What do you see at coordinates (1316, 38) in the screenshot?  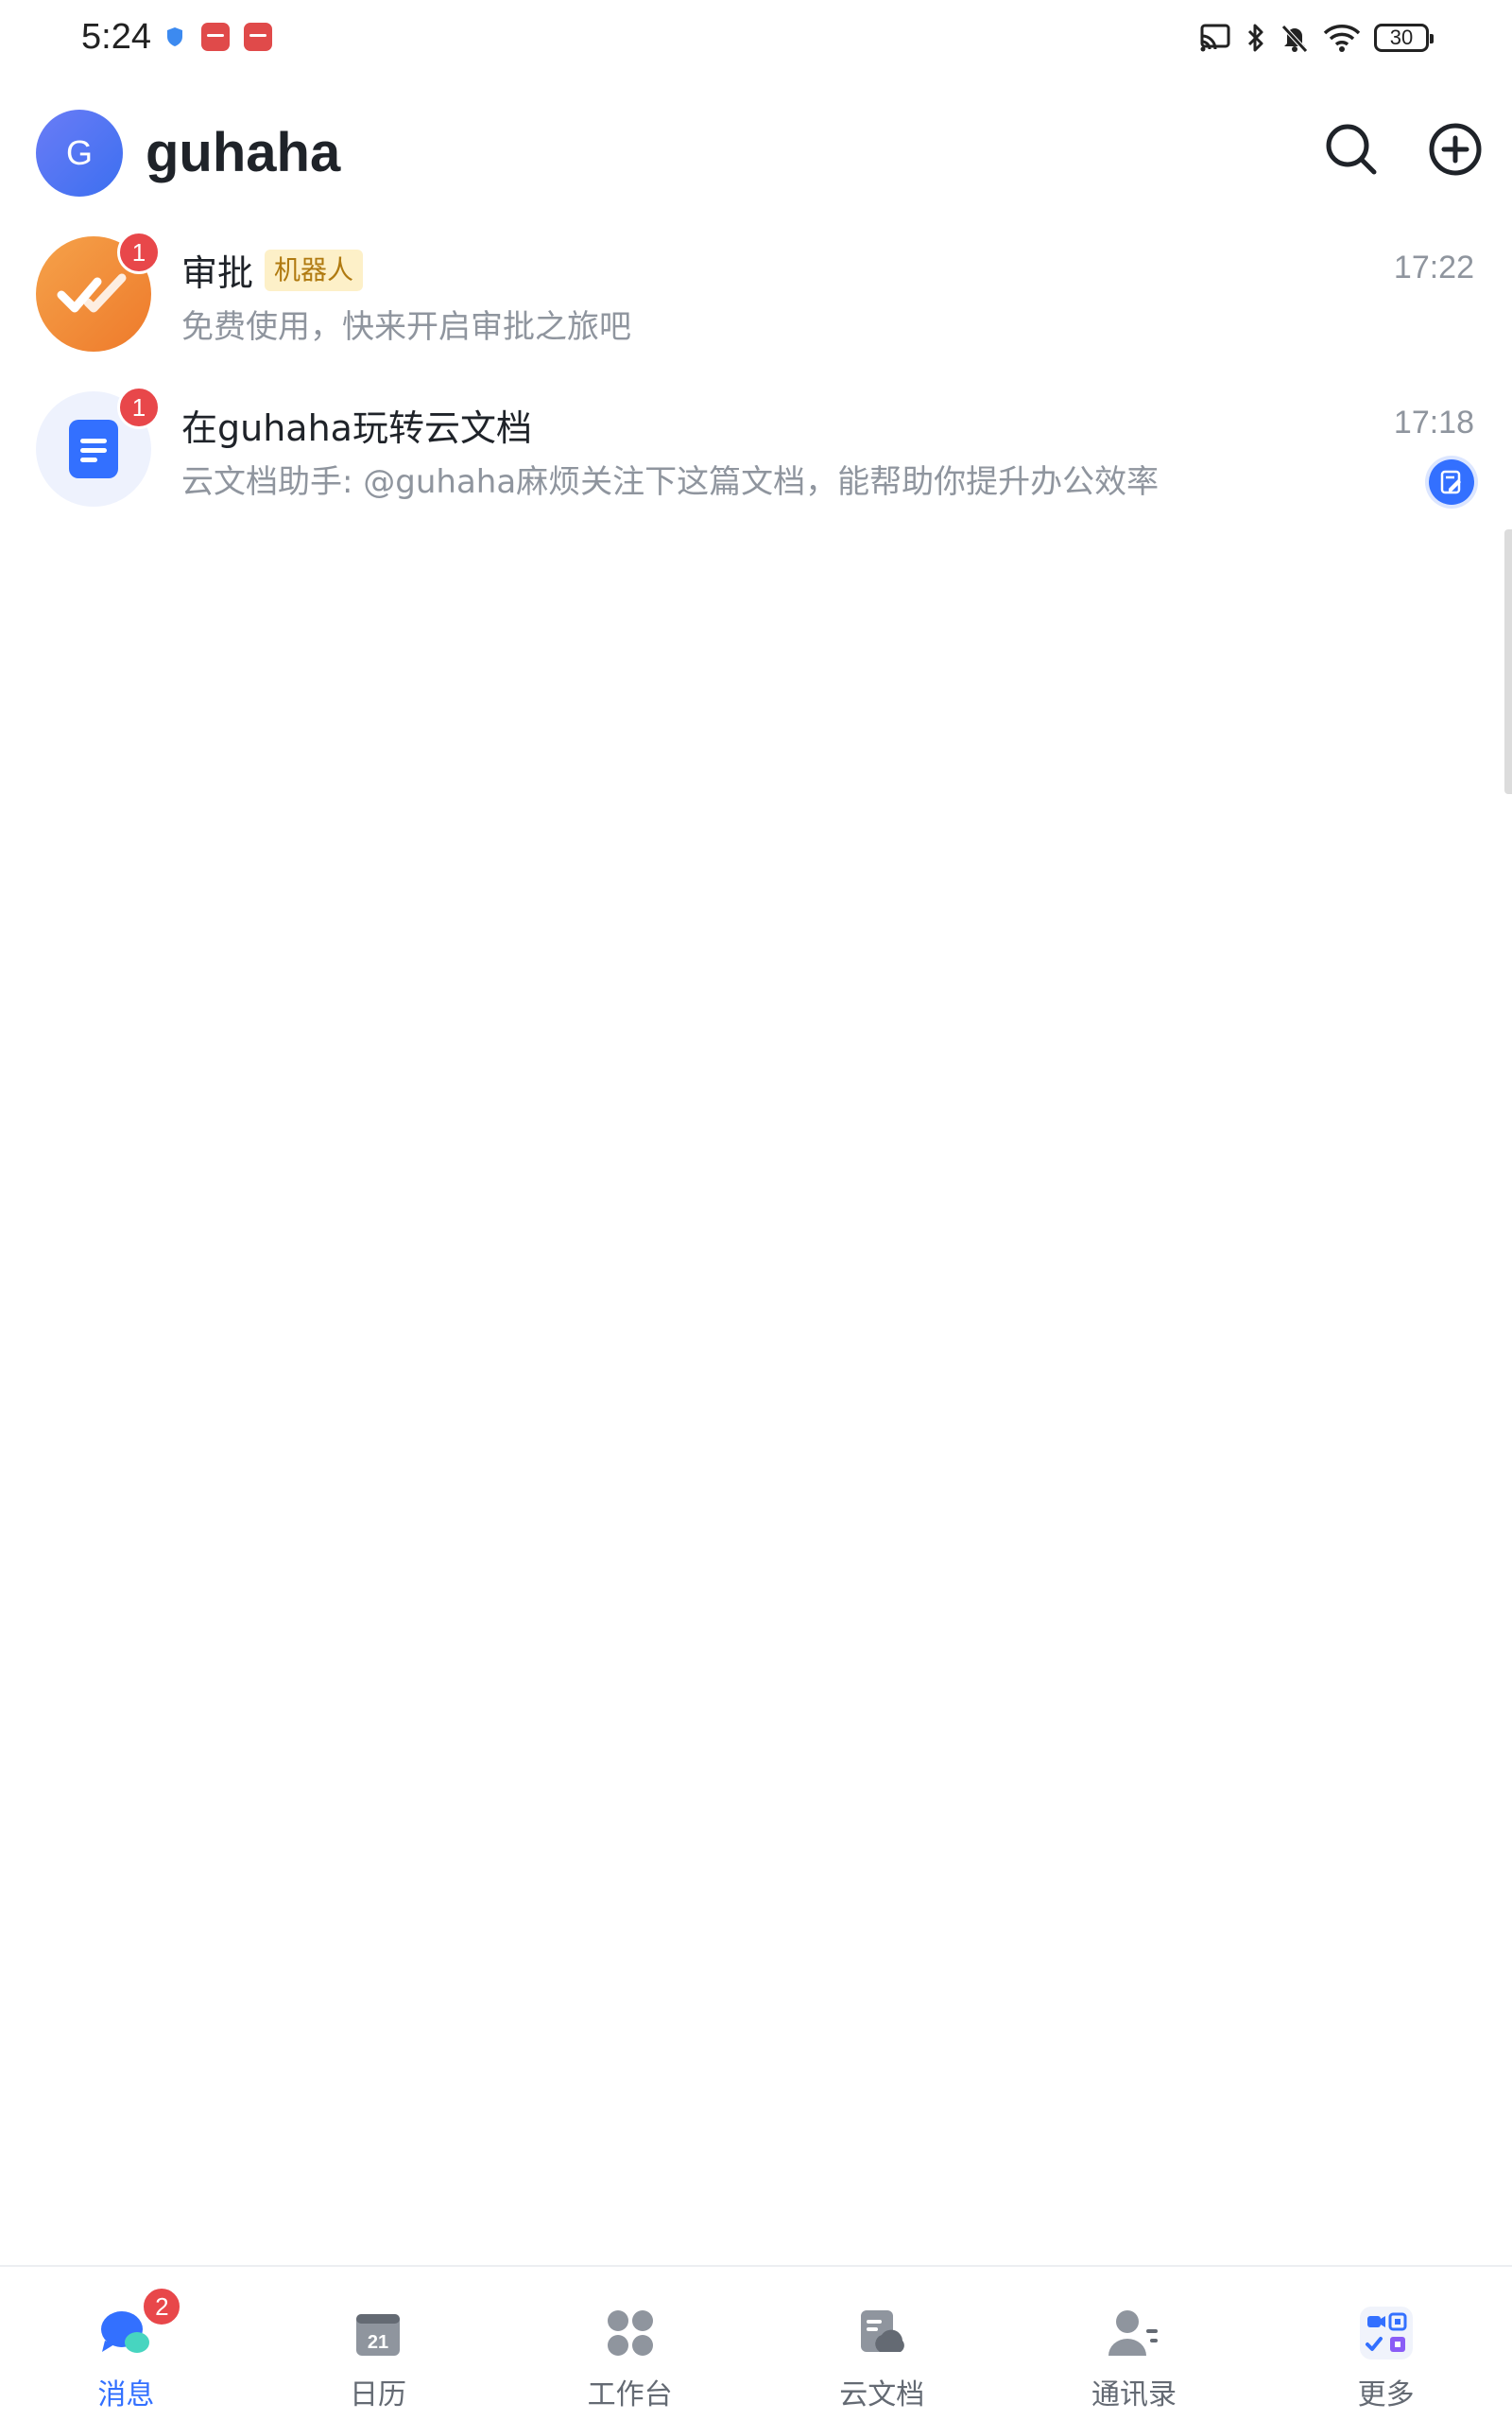 I see `status-icons: 30` at bounding box center [1316, 38].